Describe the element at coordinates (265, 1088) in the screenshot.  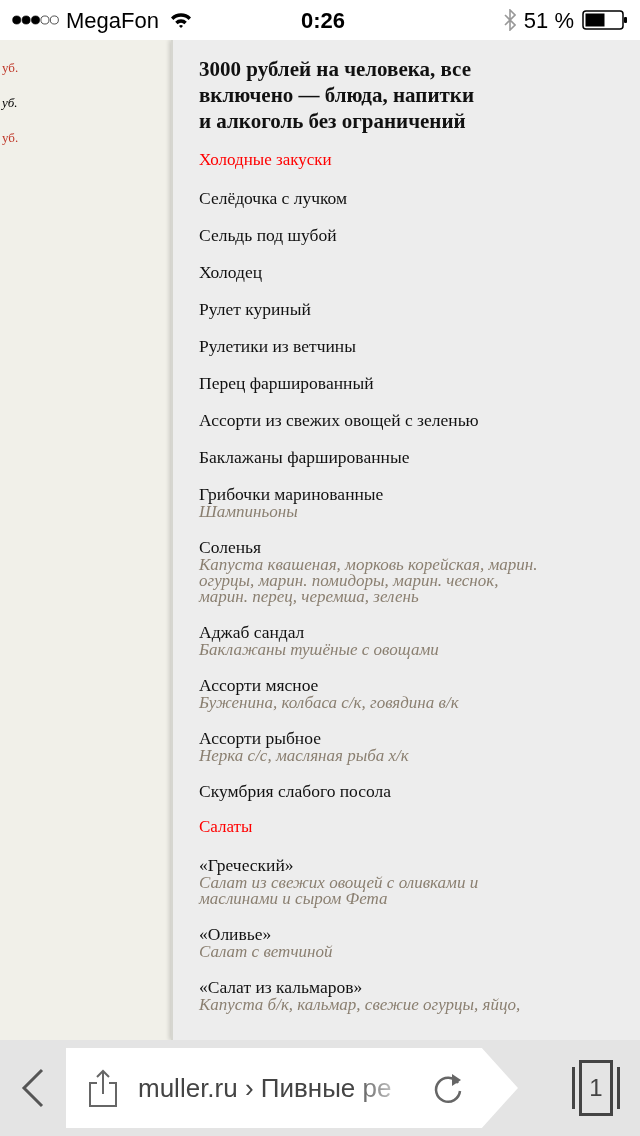
I see `url-text: muller.ru › Пивные ре` at that location.